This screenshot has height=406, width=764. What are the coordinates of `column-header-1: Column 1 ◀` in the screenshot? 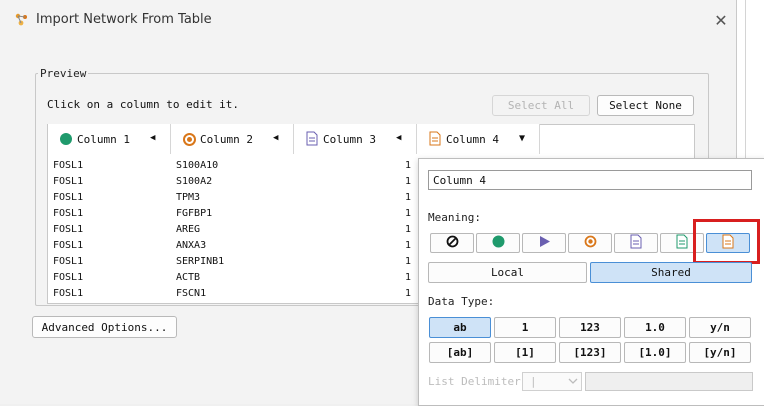 It's located at (109, 139).